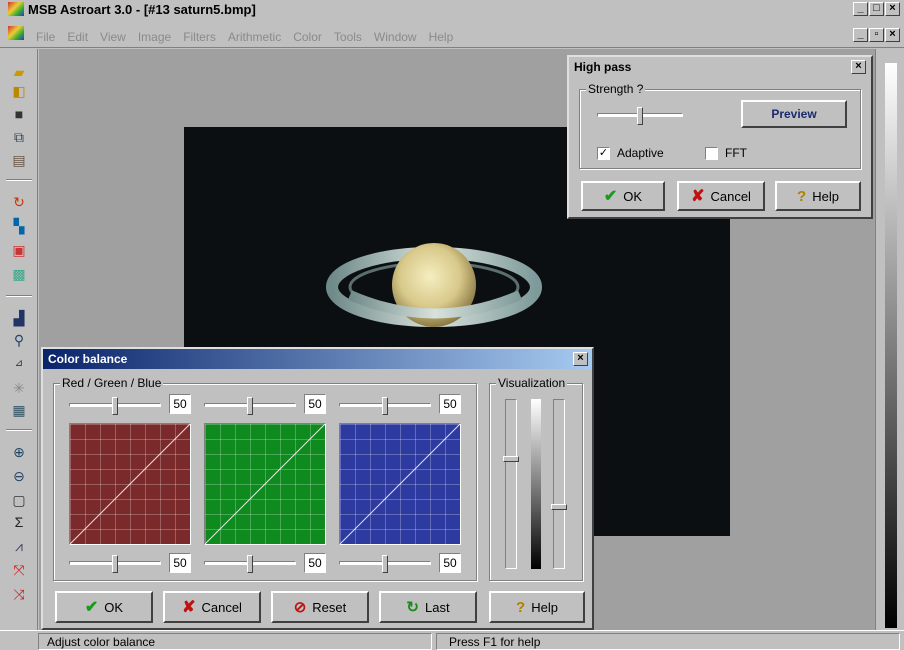 This screenshot has width=904, height=650. I want to click on colorbalance-title: Color balance, so click(88, 359).